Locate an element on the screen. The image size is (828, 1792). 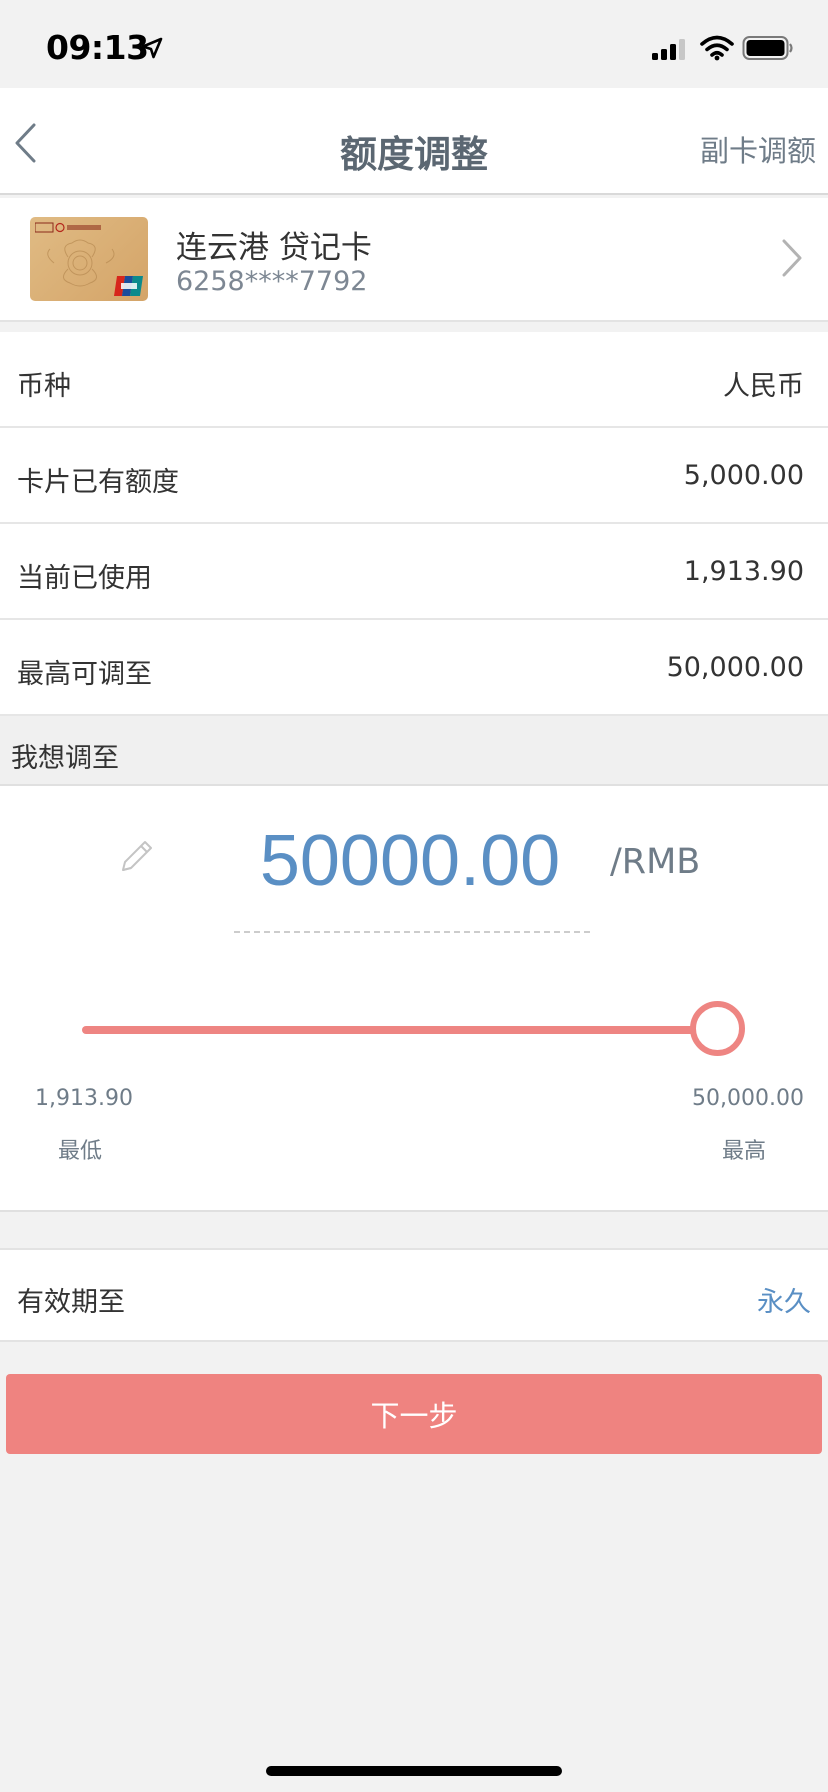
currency-value: 人民币 is located at coordinates (763, 386).